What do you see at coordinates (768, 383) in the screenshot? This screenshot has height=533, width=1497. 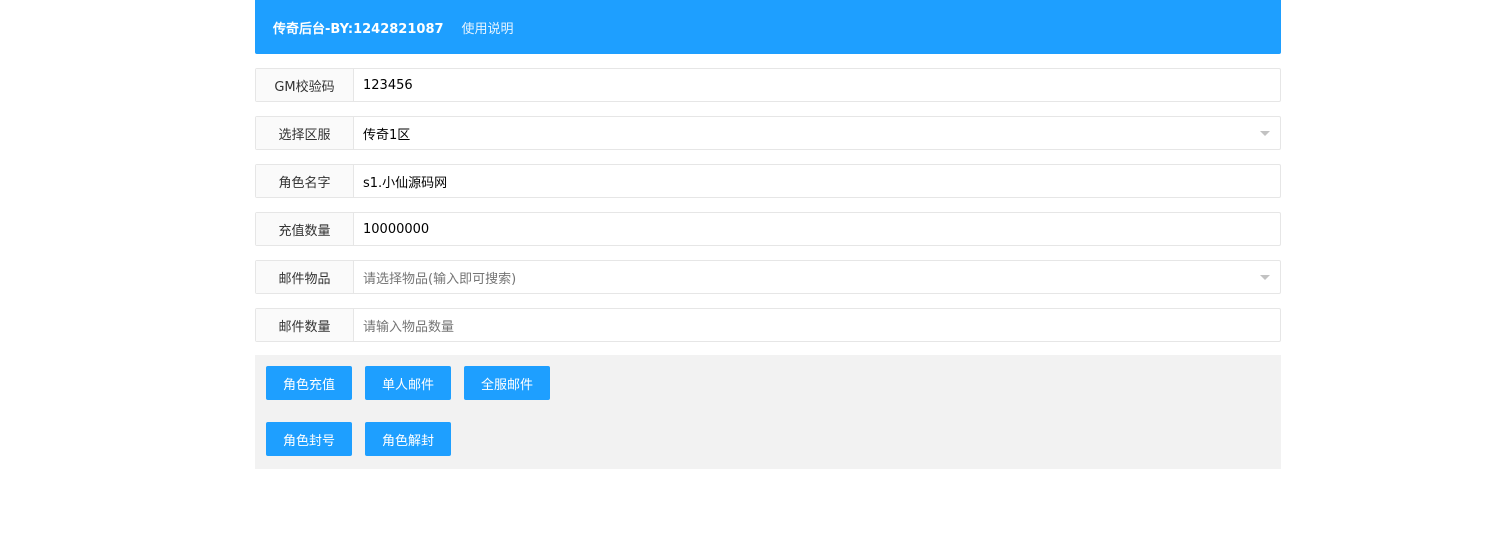 I see `action-row-1: 角色充值 单人邮件 全服邮件` at bounding box center [768, 383].